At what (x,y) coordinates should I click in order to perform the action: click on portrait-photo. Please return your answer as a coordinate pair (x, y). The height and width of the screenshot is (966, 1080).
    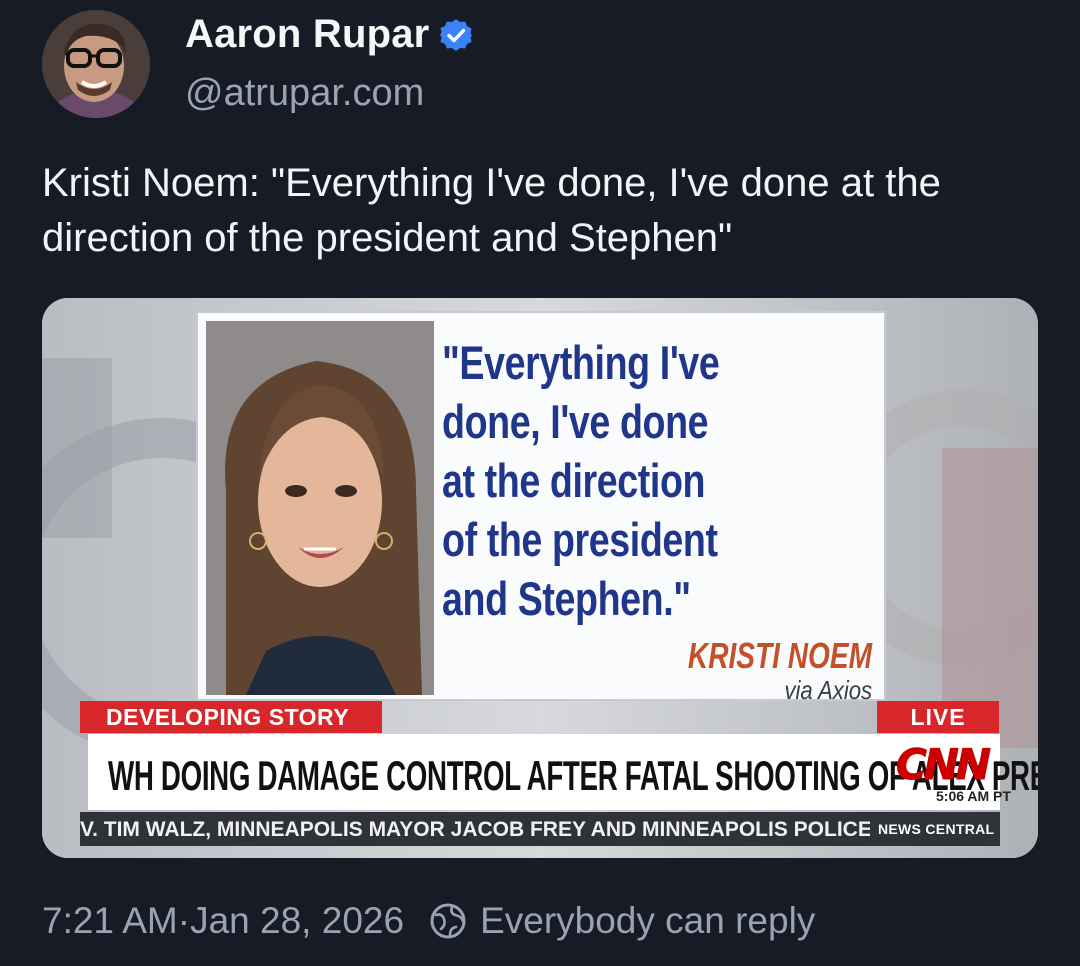
    Looking at the image, I should click on (320, 508).